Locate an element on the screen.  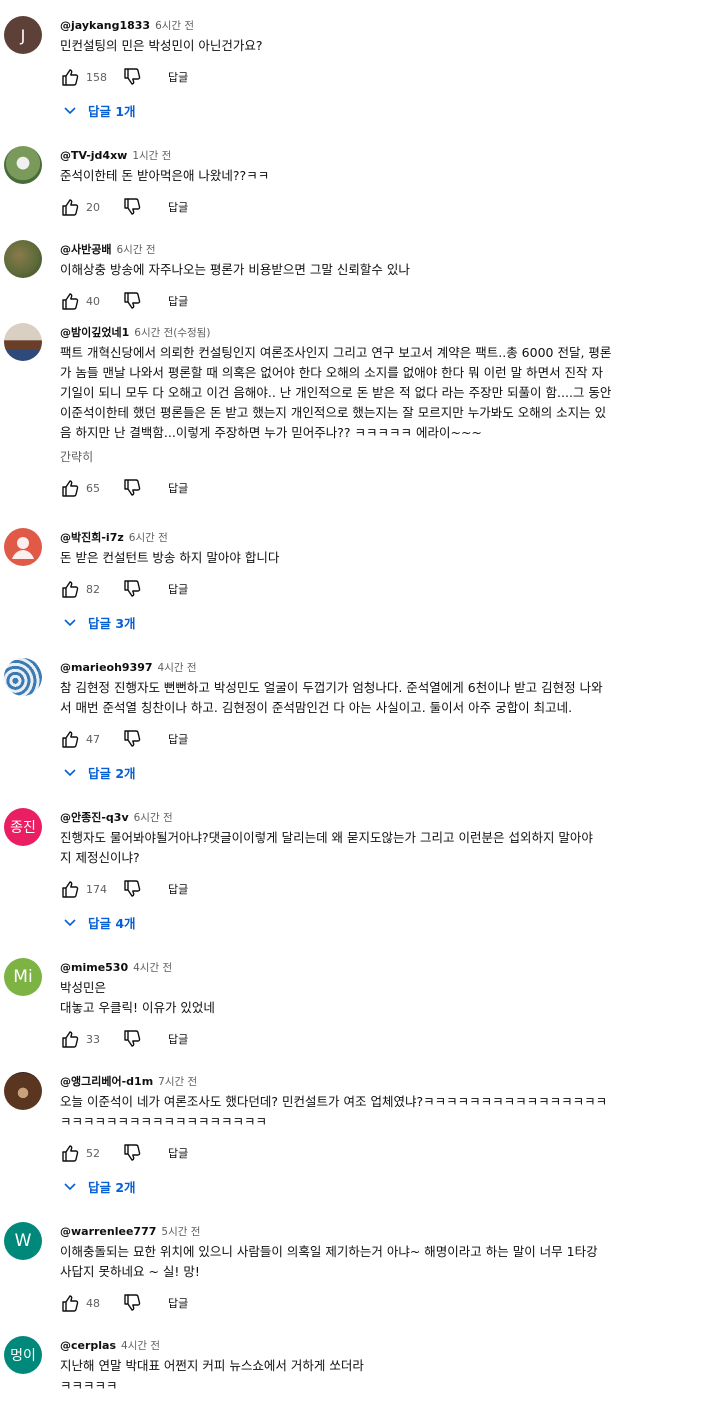
like-count: 52 is located at coordinates (93, 1153).